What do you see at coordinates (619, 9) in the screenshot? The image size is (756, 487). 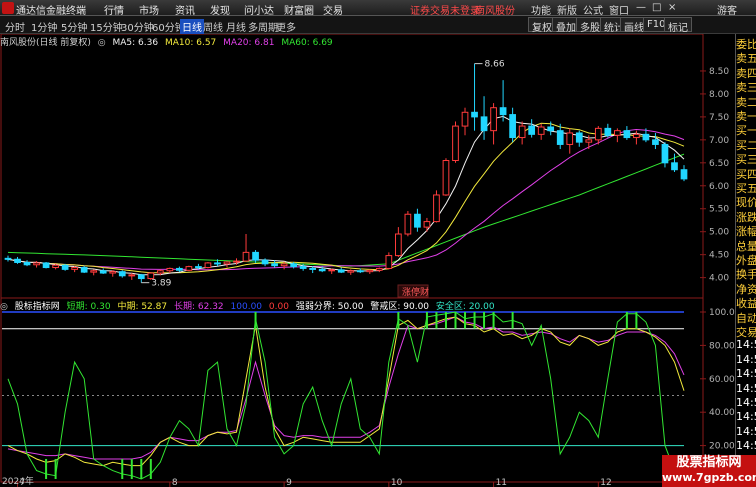 I see `tool-window: 窗口` at bounding box center [619, 9].